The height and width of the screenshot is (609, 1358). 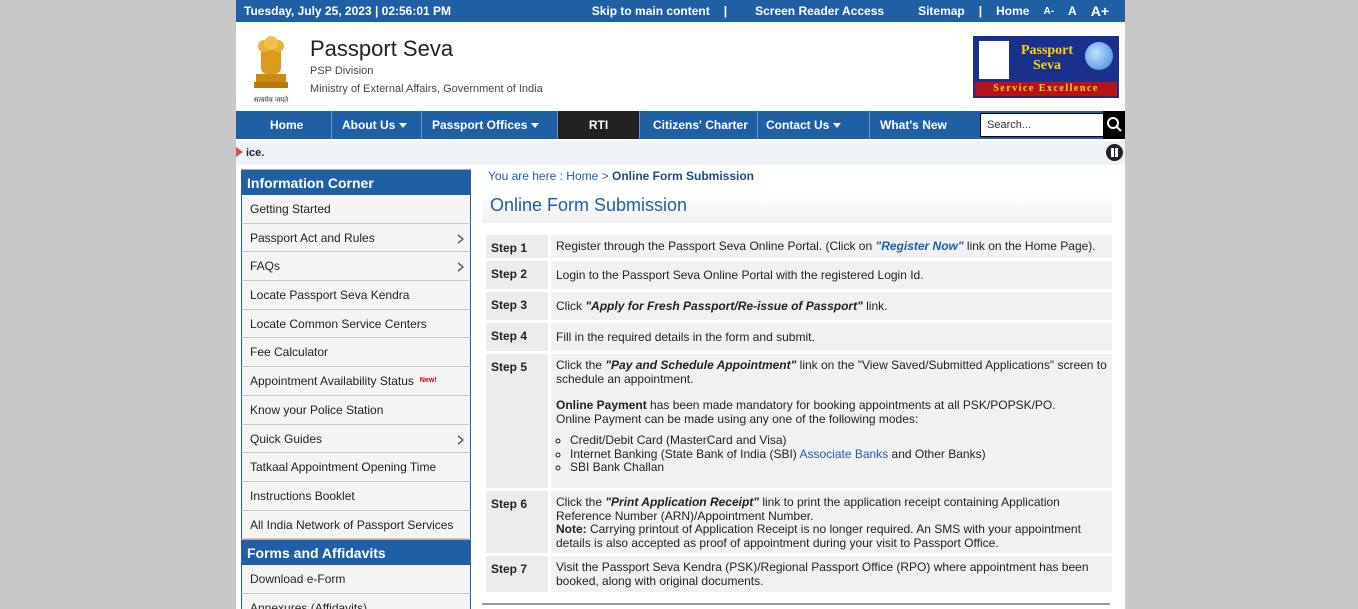 What do you see at coordinates (356, 467) in the screenshot?
I see `sidebar-item-tatkaal: Tatkaal Appointment Opening Time` at bounding box center [356, 467].